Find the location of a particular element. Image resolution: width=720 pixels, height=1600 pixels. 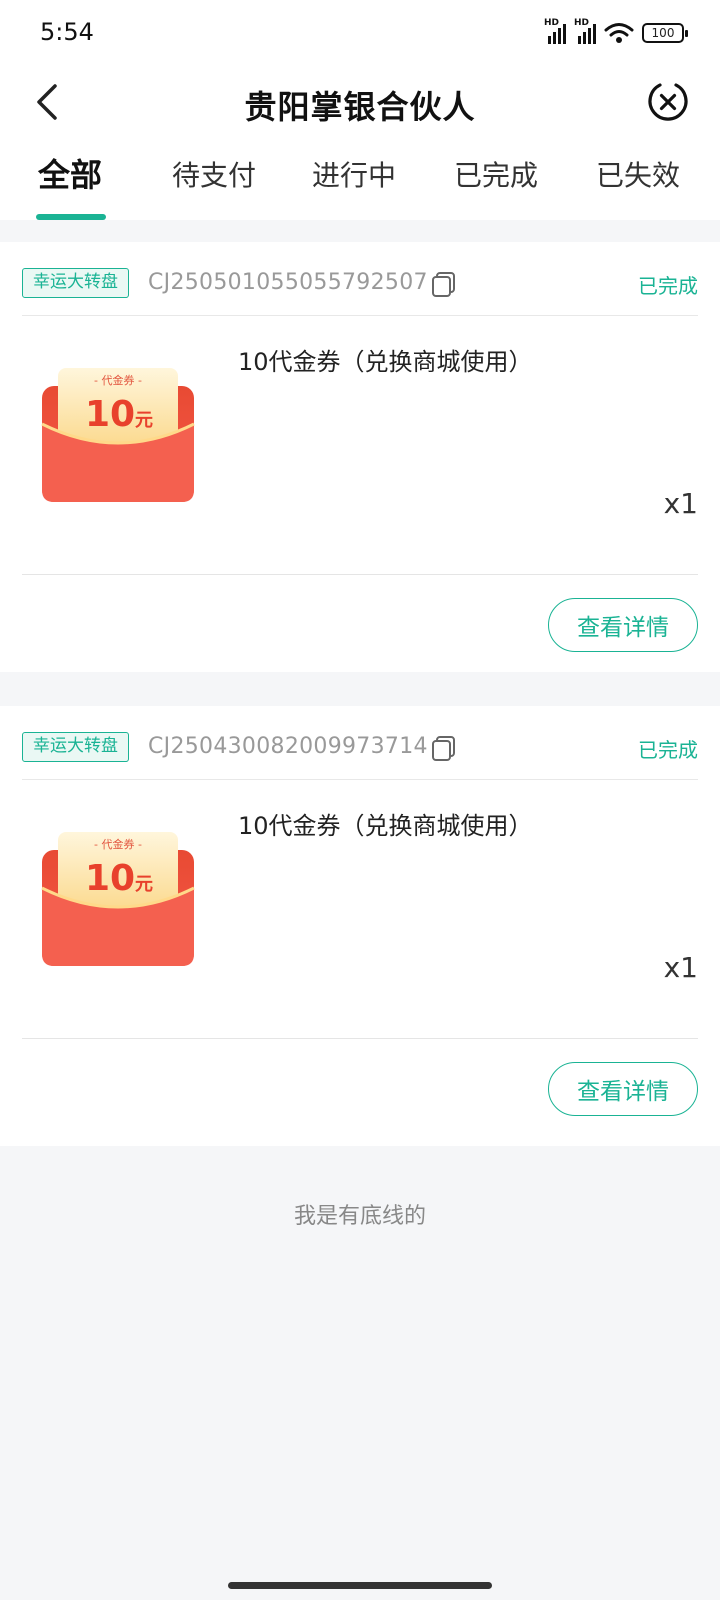

order-card-header: 幸运大转盘 CJ250501055055792507 已完成 is located at coordinates (360, 279).